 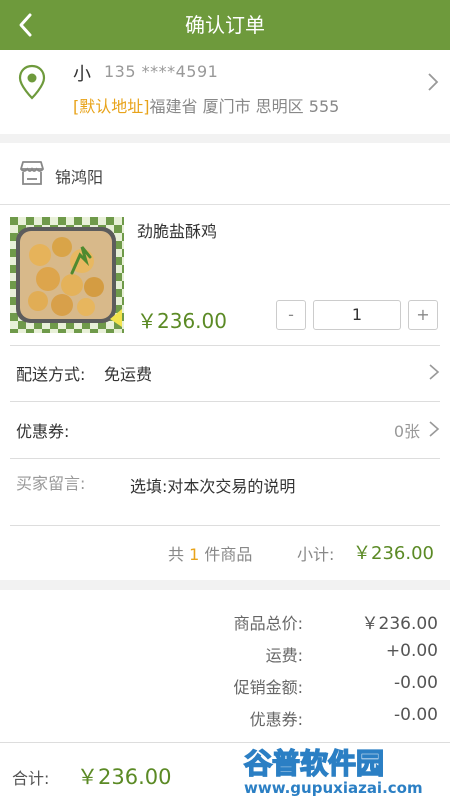 I want to click on shop-name: 锦鸿阳, so click(x=79, y=177).